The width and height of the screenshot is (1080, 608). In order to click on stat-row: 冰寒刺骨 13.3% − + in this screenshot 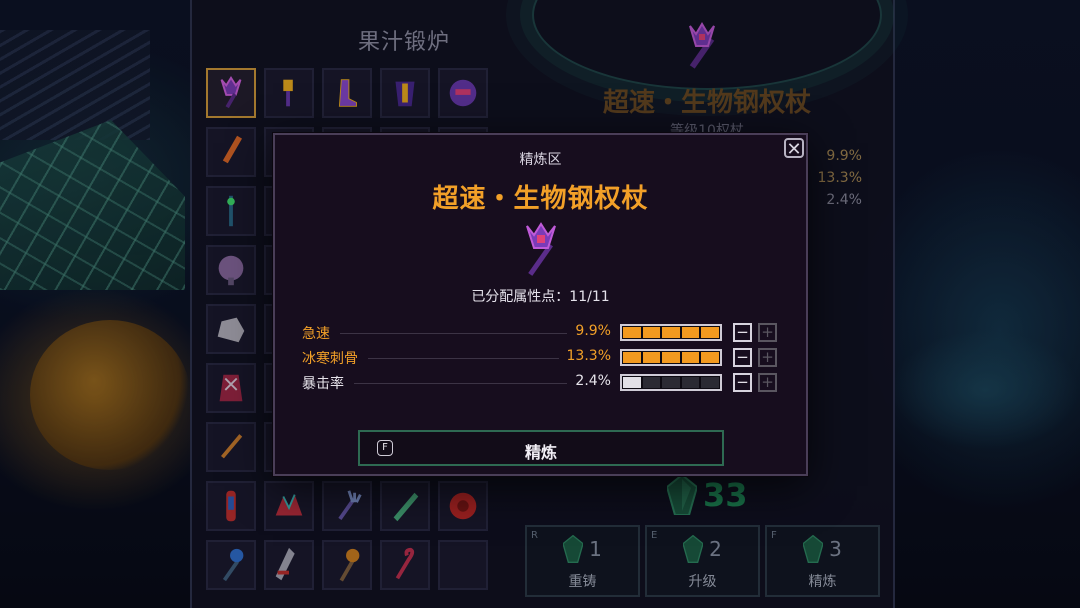, I will do `click(542, 358)`.